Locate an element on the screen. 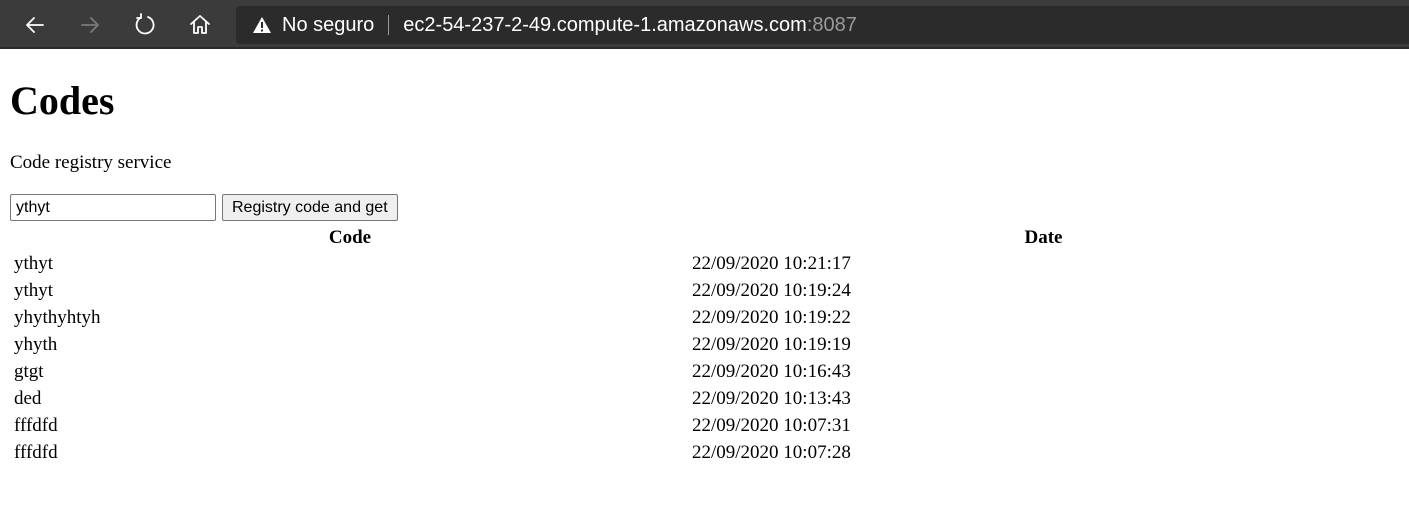 The image size is (1409, 522). table-row: yhythyhtyh 22/09/2020 10:19:22 is located at coordinates (704, 317).